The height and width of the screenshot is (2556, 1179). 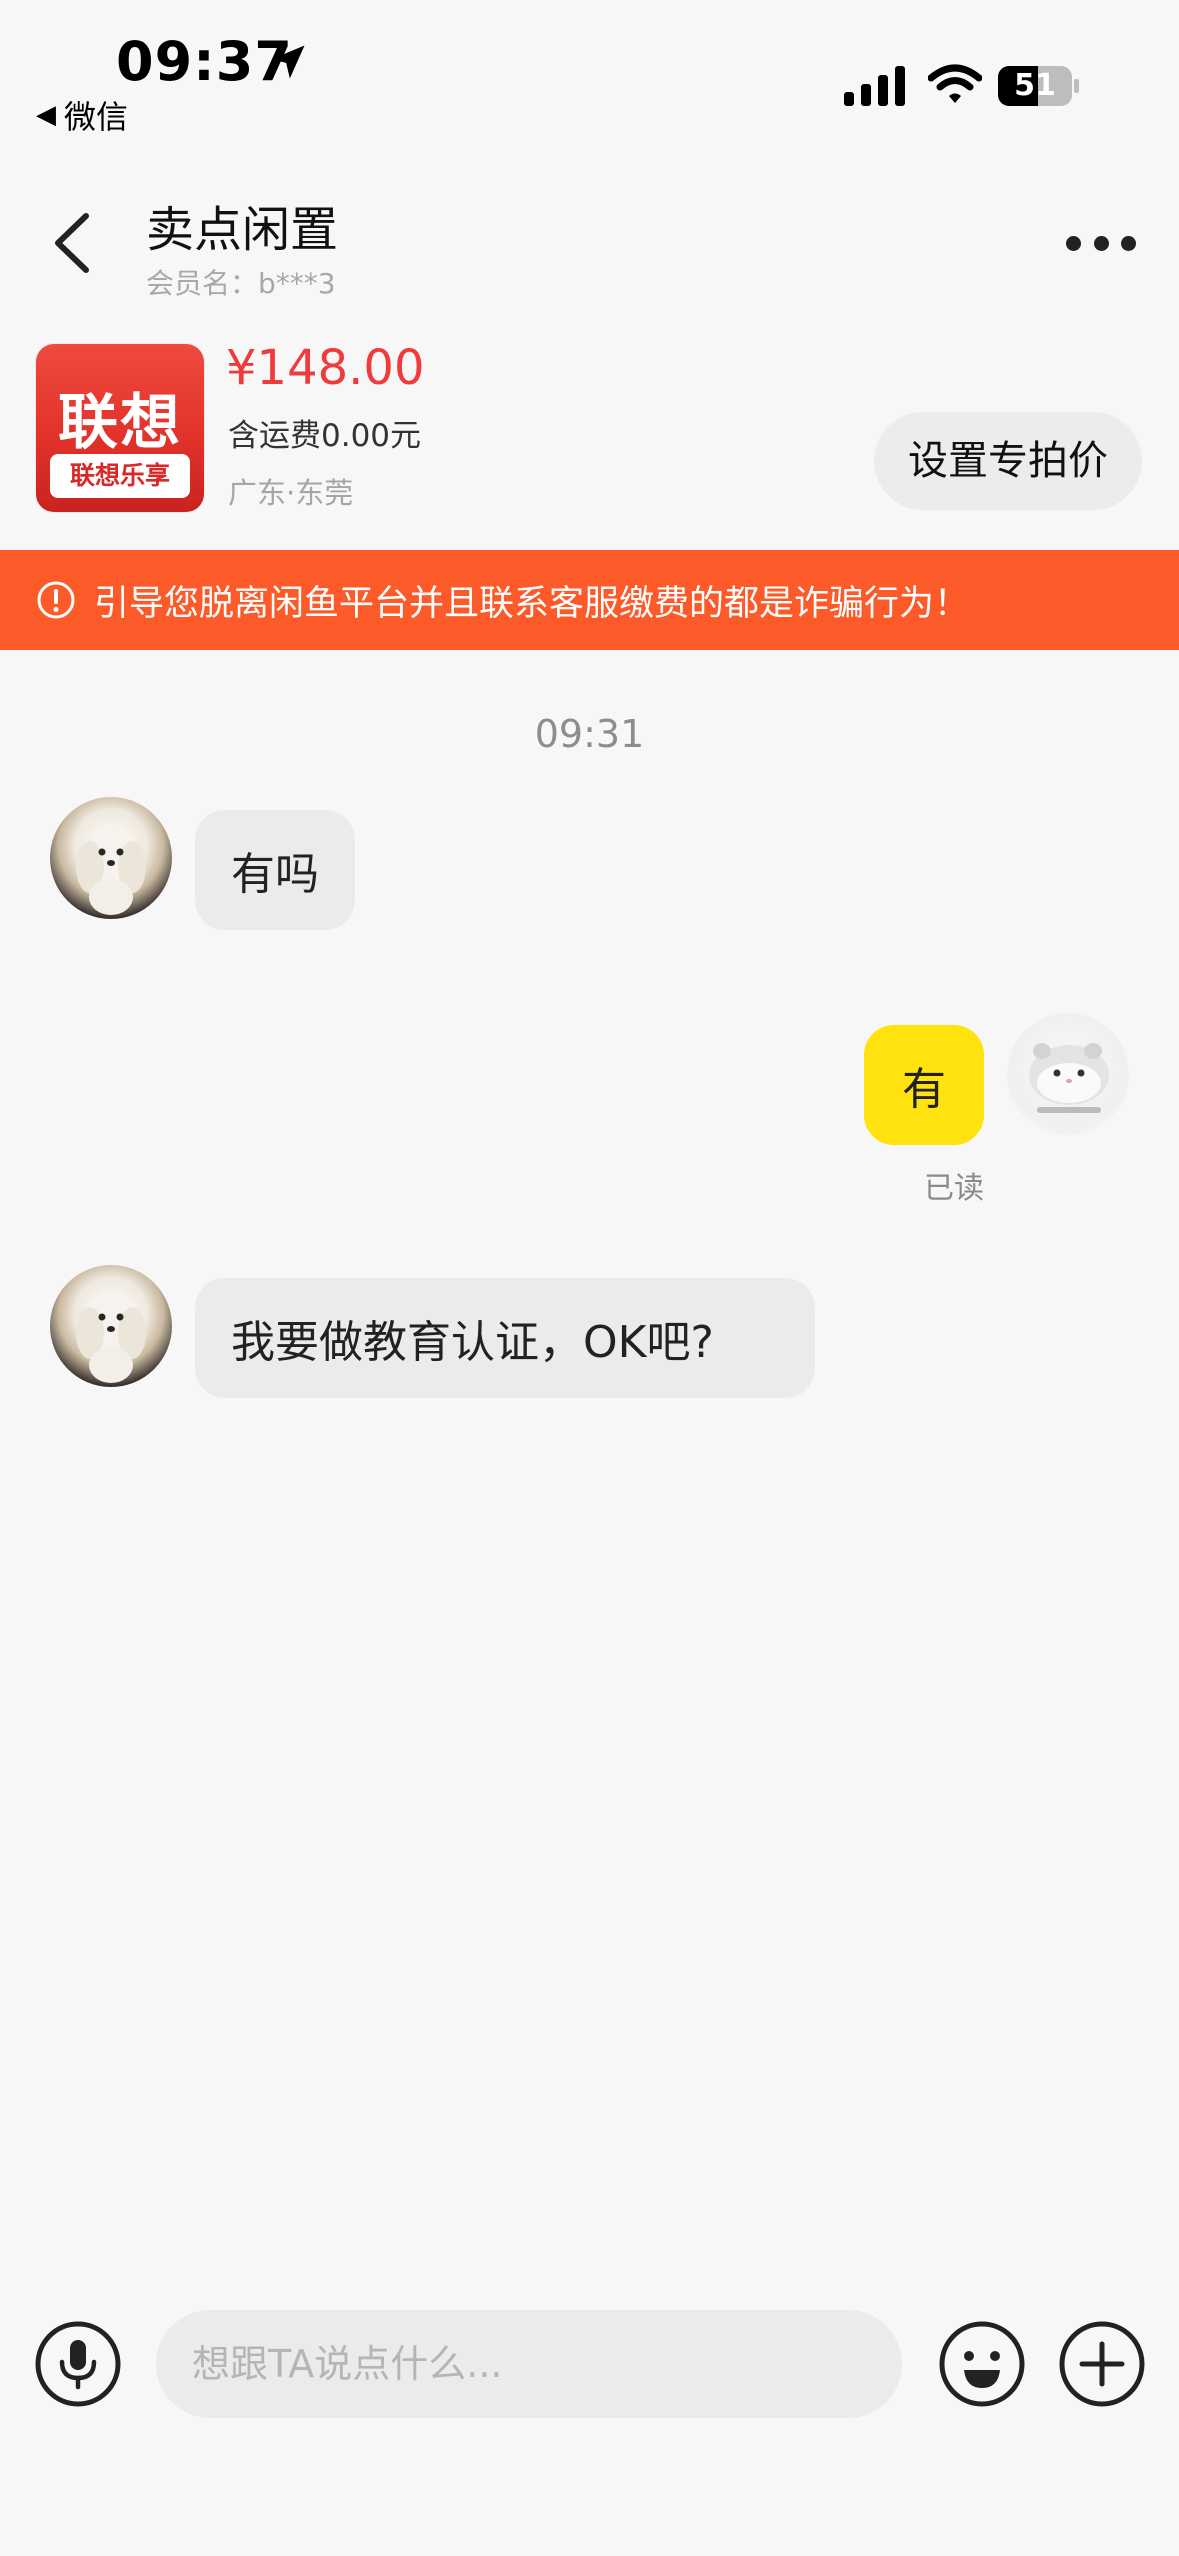 What do you see at coordinates (1101, 243) in the screenshot?
I see `more-options-icon` at bounding box center [1101, 243].